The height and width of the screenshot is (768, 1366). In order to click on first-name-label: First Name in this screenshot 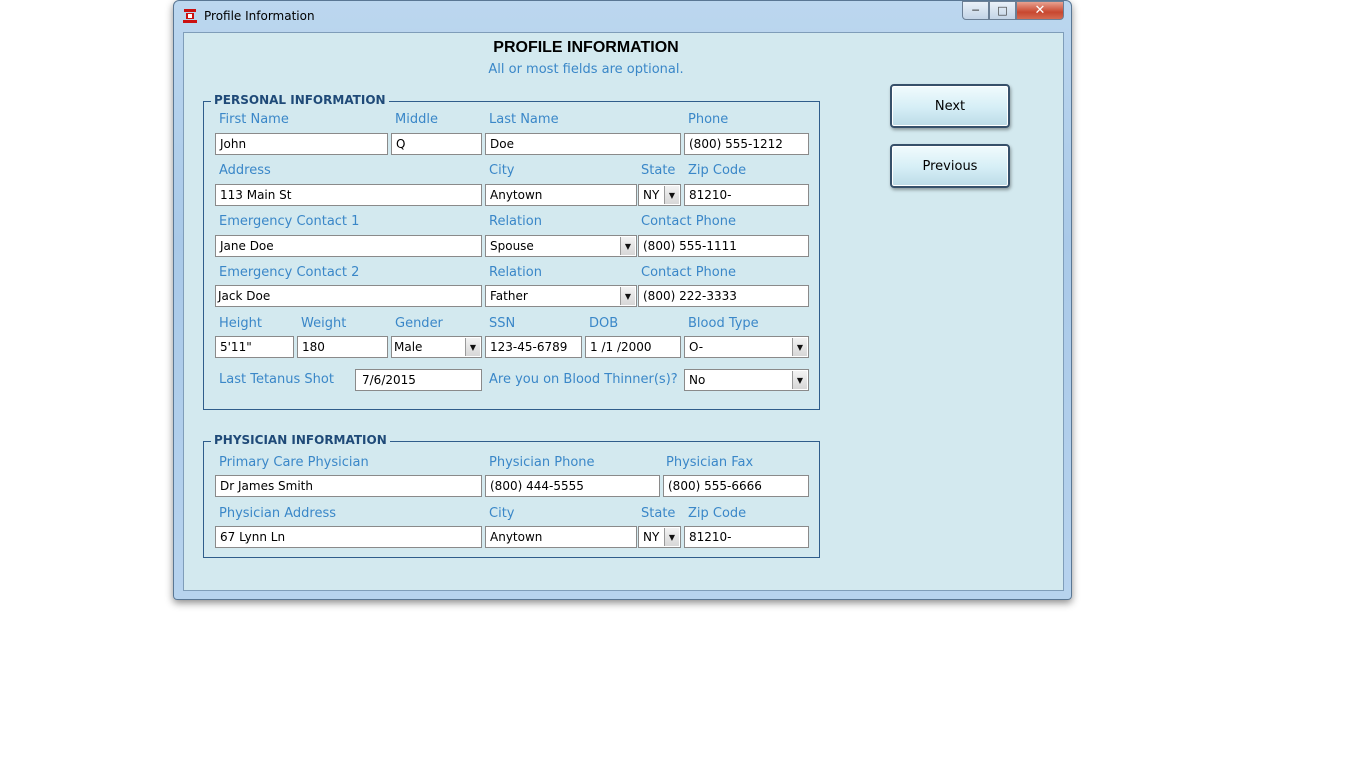, I will do `click(254, 119)`.